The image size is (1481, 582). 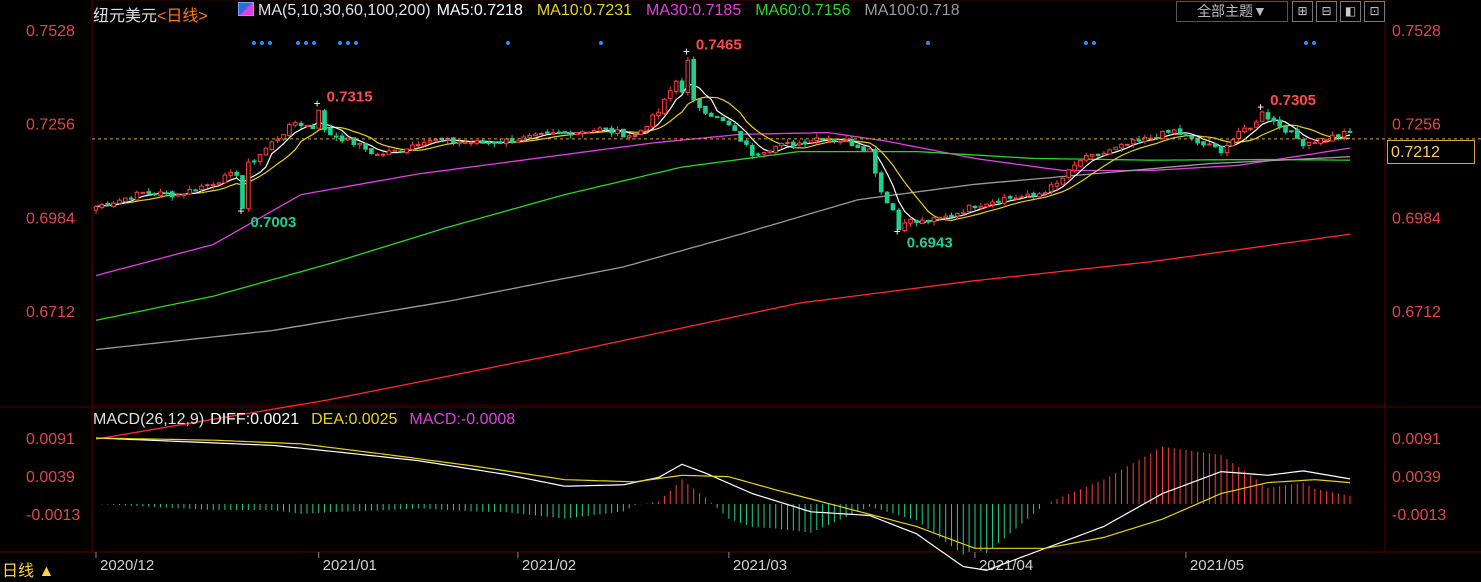 What do you see at coordinates (50, 125) in the screenshot?
I see `y-tick-label-left: 0.7256` at bounding box center [50, 125].